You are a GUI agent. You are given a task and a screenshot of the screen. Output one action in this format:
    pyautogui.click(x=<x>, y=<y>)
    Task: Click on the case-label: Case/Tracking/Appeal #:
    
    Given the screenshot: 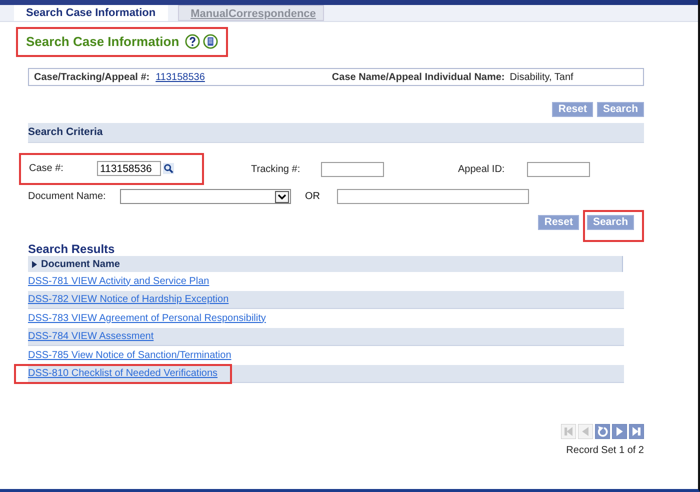 What is the action you would take?
    pyautogui.click(x=92, y=77)
    